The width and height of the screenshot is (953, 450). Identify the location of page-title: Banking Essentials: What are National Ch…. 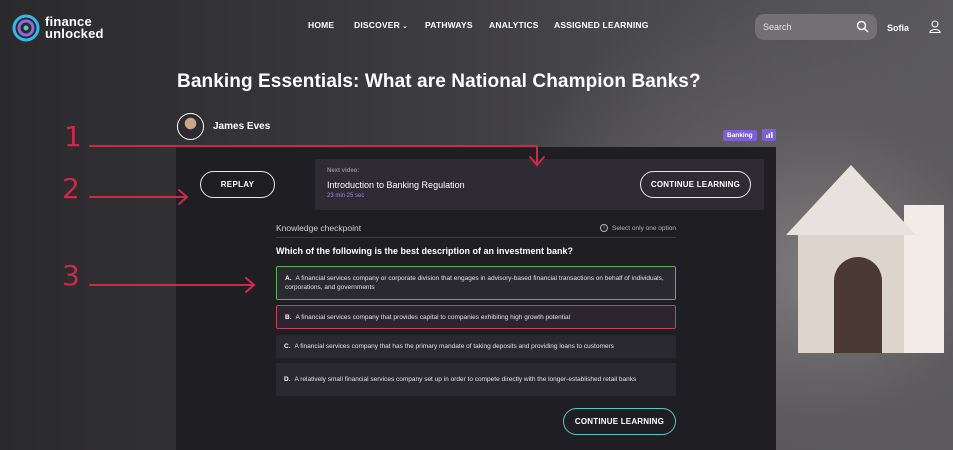
(439, 81).